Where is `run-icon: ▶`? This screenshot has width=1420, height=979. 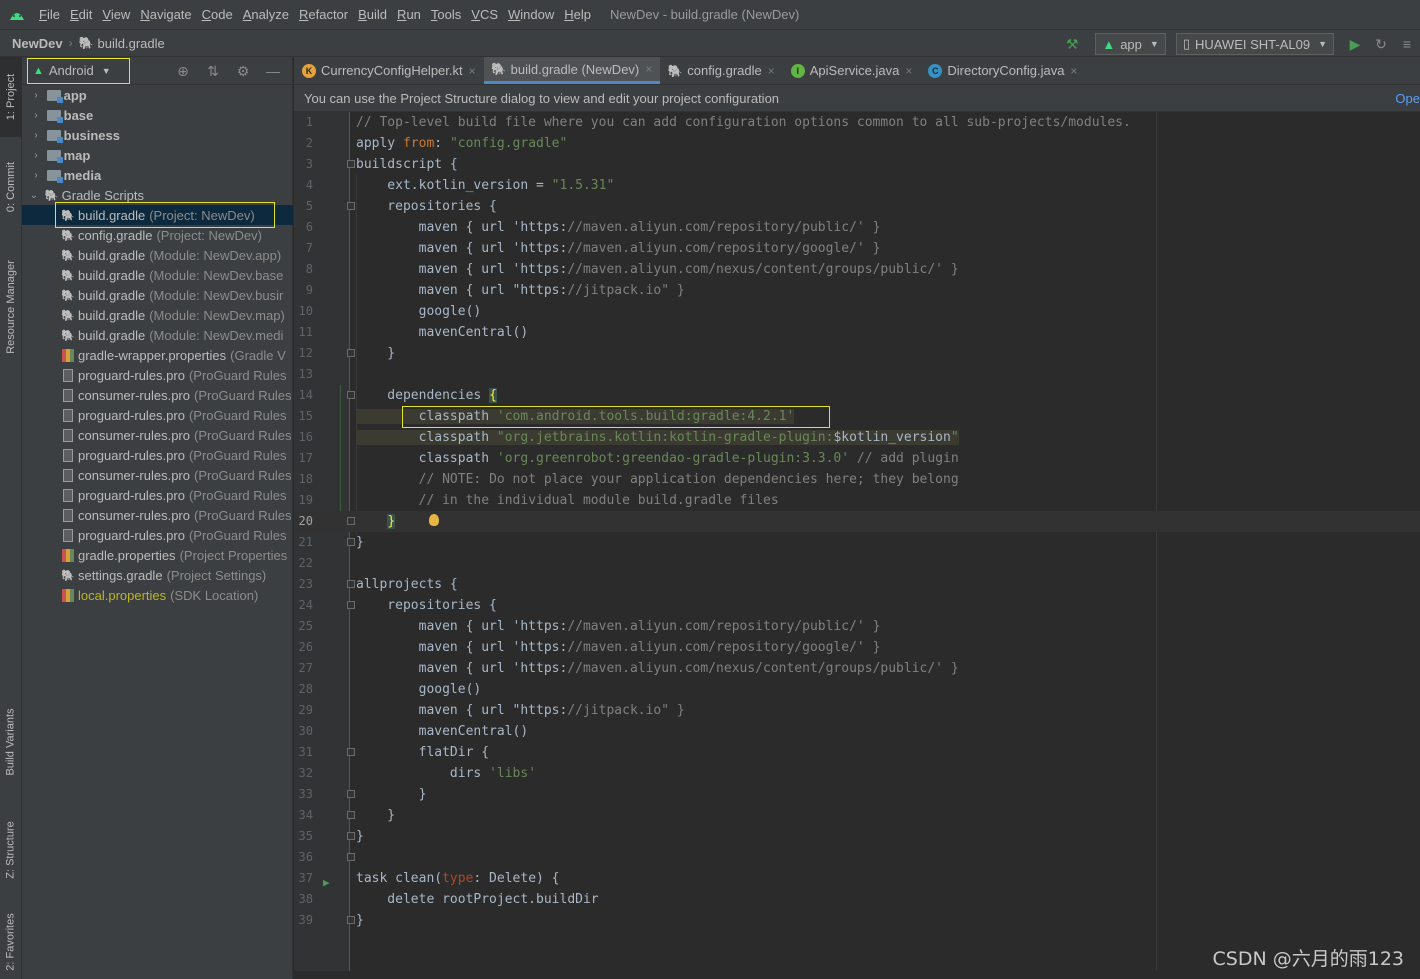
run-icon: ▶ is located at coordinates (1355, 44).